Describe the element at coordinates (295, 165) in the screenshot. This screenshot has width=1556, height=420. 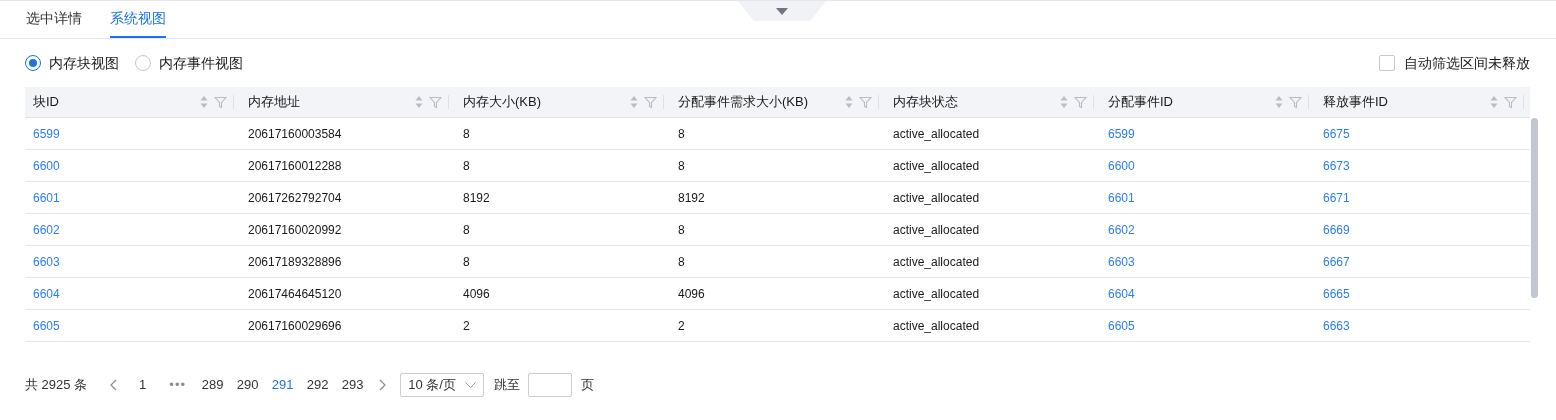
I see `table-cell: 20617160012288` at that location.